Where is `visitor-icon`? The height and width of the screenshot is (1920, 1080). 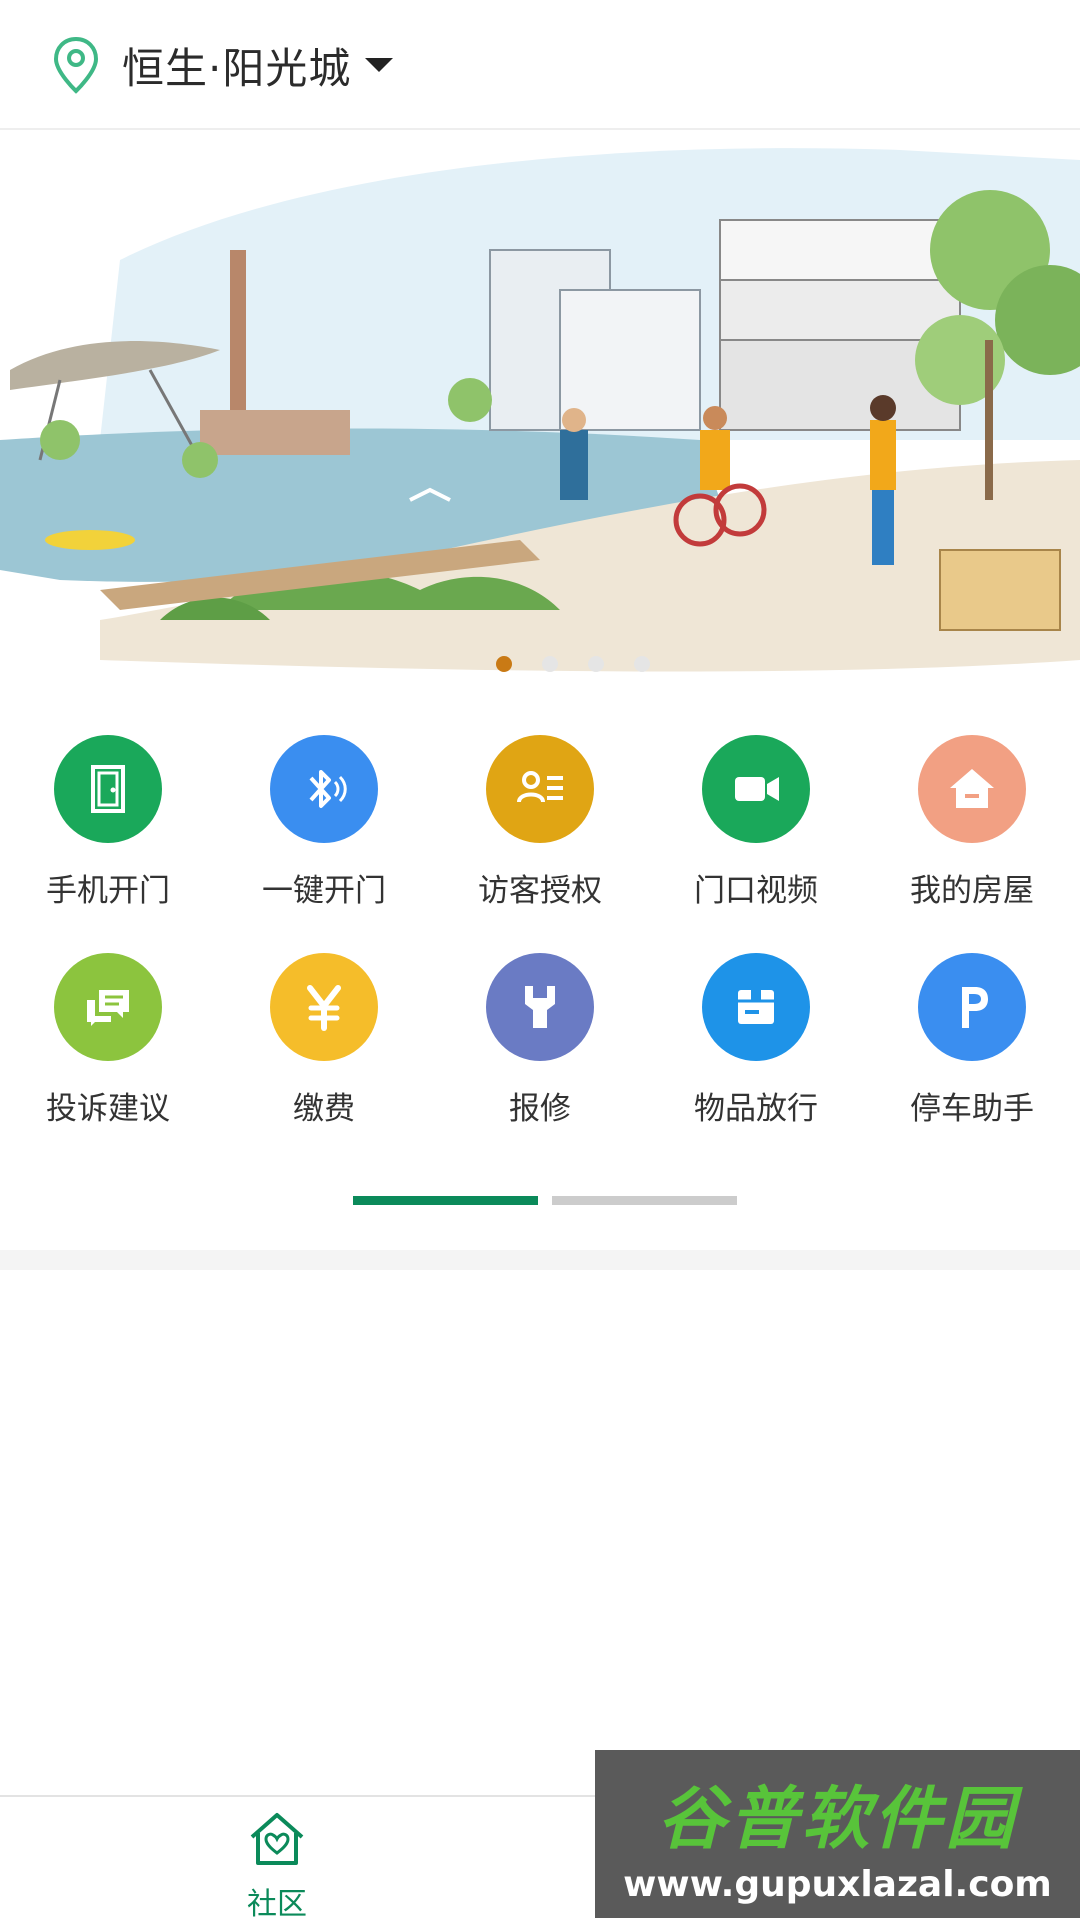
visitor-icon is located at coordinates (540, 787).